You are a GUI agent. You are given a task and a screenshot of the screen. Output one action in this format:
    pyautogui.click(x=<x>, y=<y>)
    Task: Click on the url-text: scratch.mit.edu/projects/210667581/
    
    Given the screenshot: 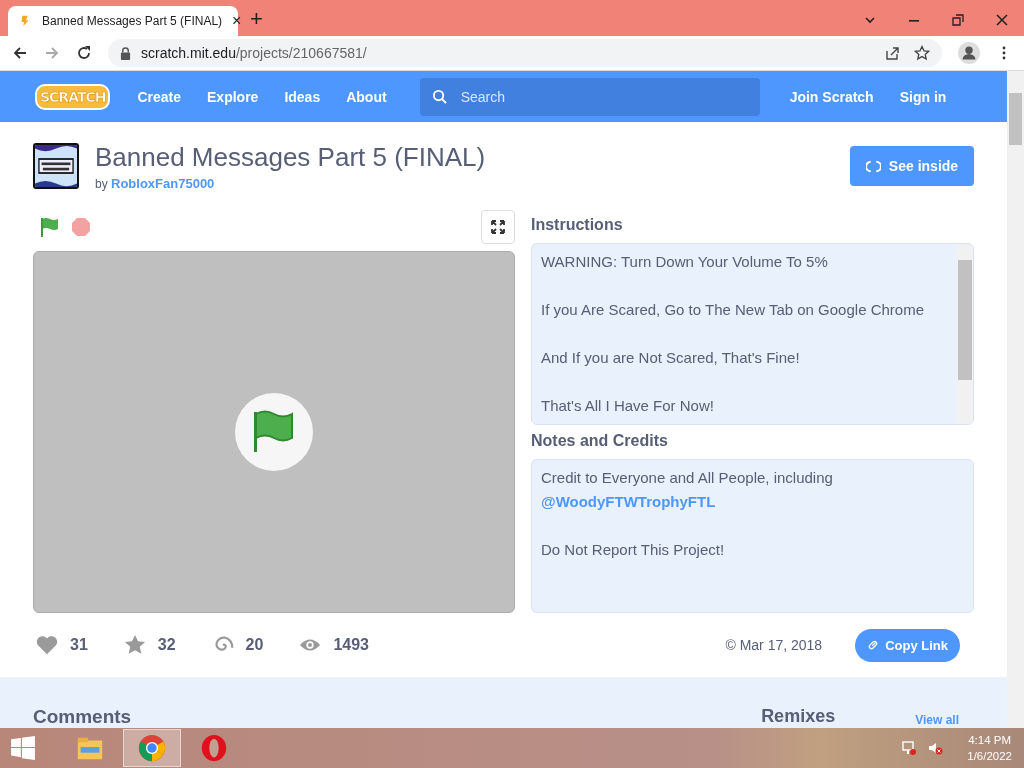 What is the action you would take?
    pyautogui.click(x=254, y=53)
    